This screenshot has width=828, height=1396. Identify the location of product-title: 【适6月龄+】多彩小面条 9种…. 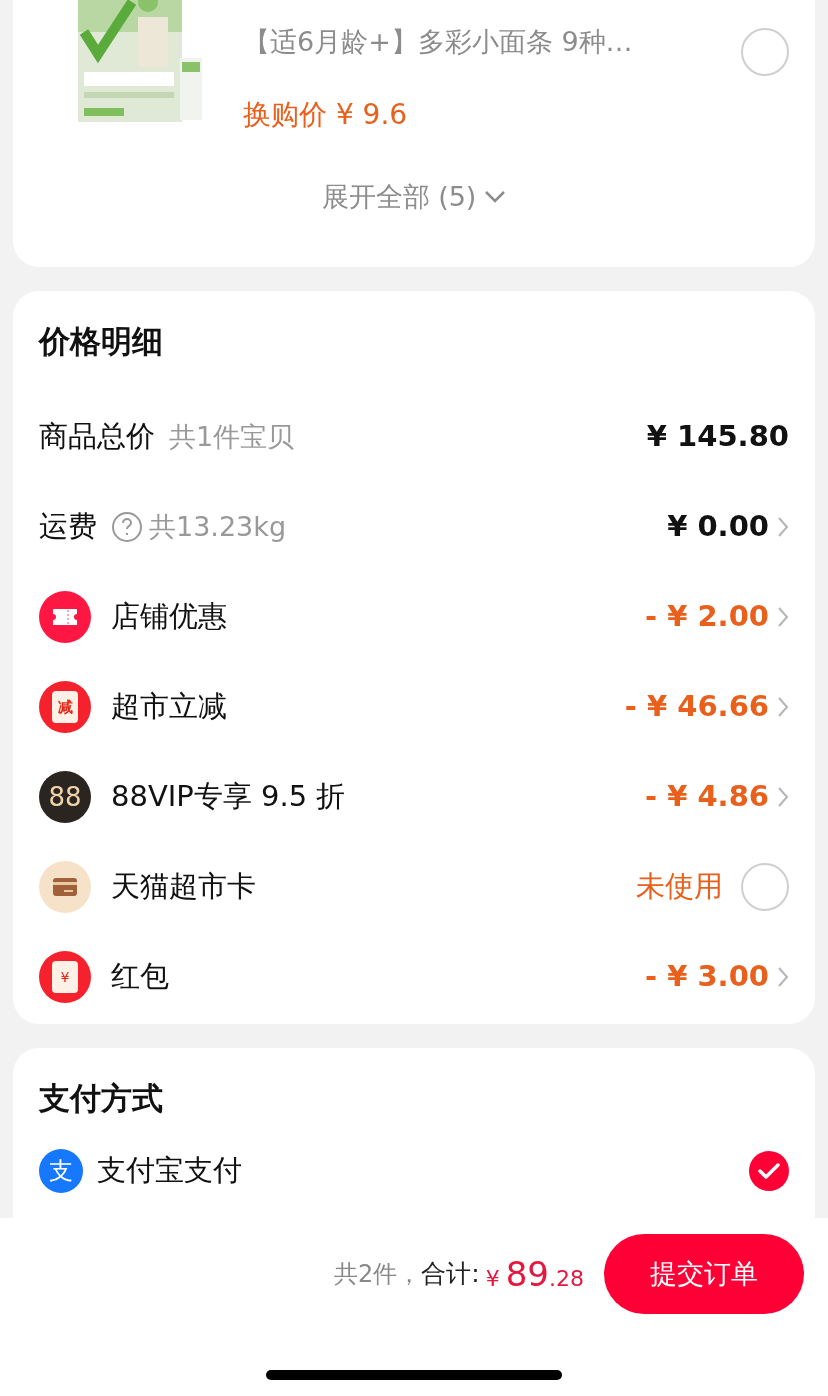
(438, 42).